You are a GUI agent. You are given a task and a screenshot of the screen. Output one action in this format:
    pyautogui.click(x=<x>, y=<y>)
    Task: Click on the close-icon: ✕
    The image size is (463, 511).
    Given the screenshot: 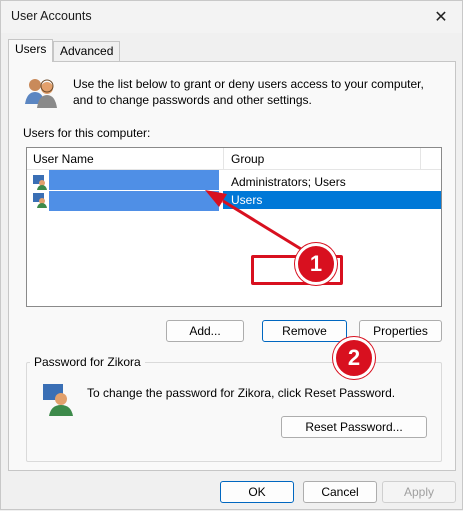 What is the action you would take?
    pyautogui.click(x=441, y=17)
    